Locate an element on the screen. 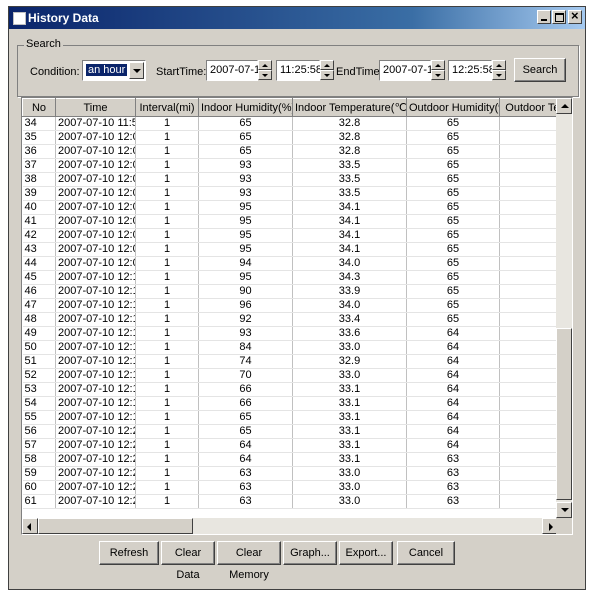 This screenshot has height=600, width=600. table-cell: 33.1 is located at coordinates (349, 431).